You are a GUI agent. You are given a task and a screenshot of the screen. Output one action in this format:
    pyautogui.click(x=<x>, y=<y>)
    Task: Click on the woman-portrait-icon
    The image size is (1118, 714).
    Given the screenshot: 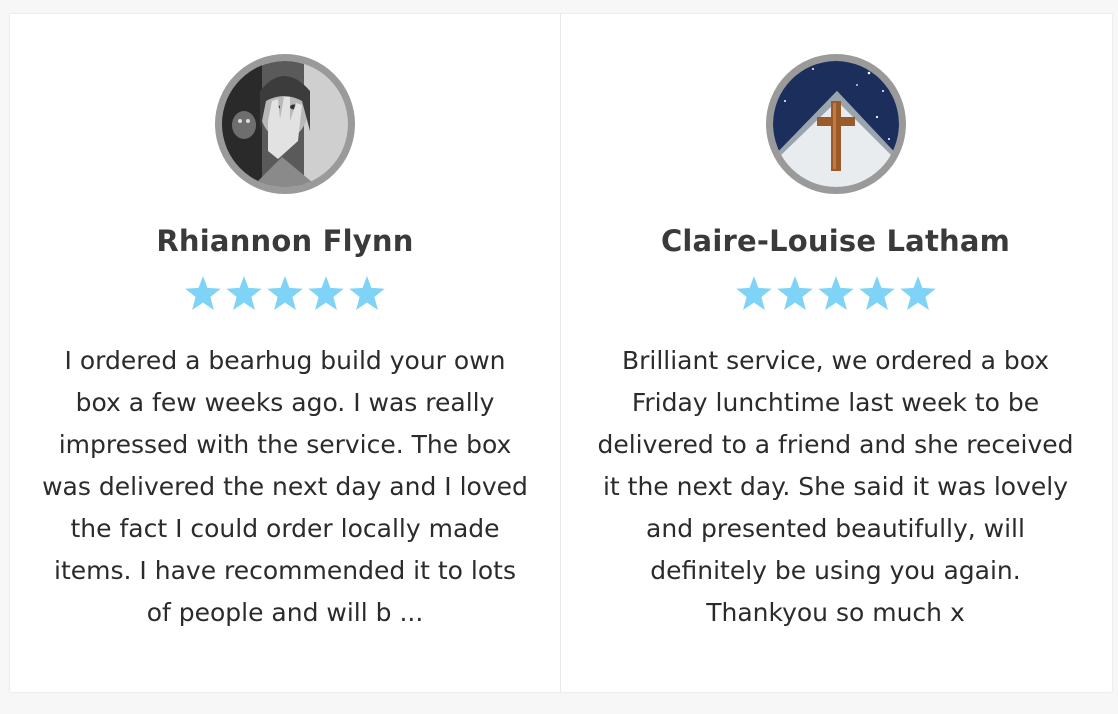 What is the action you would take?
    pyautogui.click(x=285, y=124)
    